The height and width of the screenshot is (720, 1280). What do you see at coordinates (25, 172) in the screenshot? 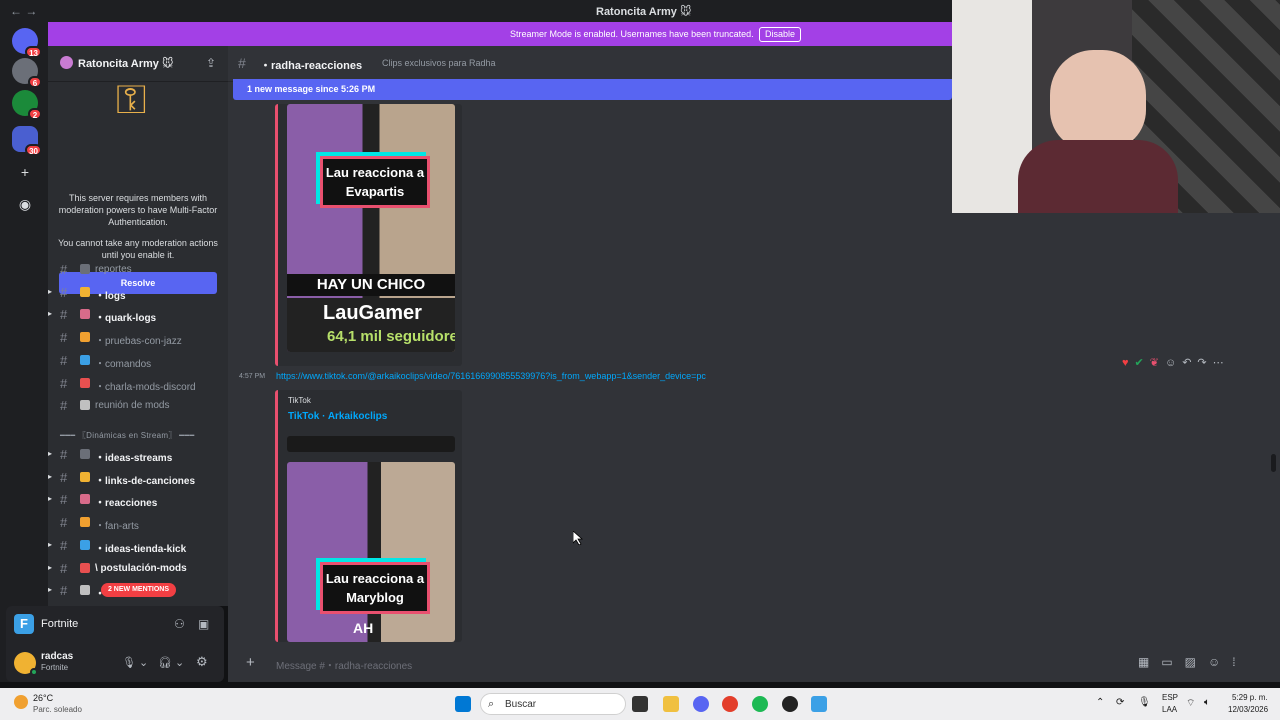
I see `add-server-icon: +` at bounding box center [25, 172].